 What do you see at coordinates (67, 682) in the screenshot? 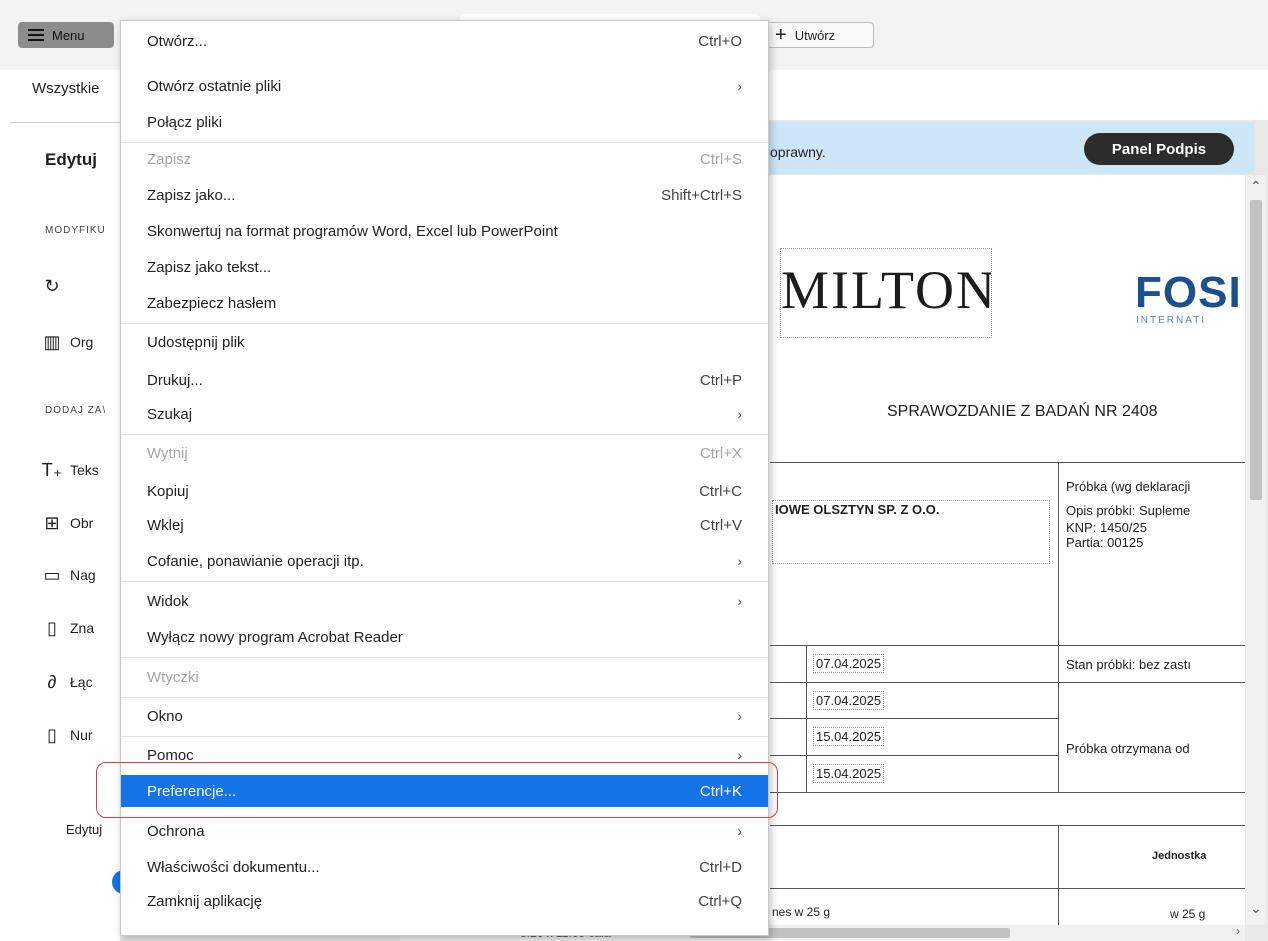
I see `tool-link: ∂ Łąc` at bounding box center [67, 682].